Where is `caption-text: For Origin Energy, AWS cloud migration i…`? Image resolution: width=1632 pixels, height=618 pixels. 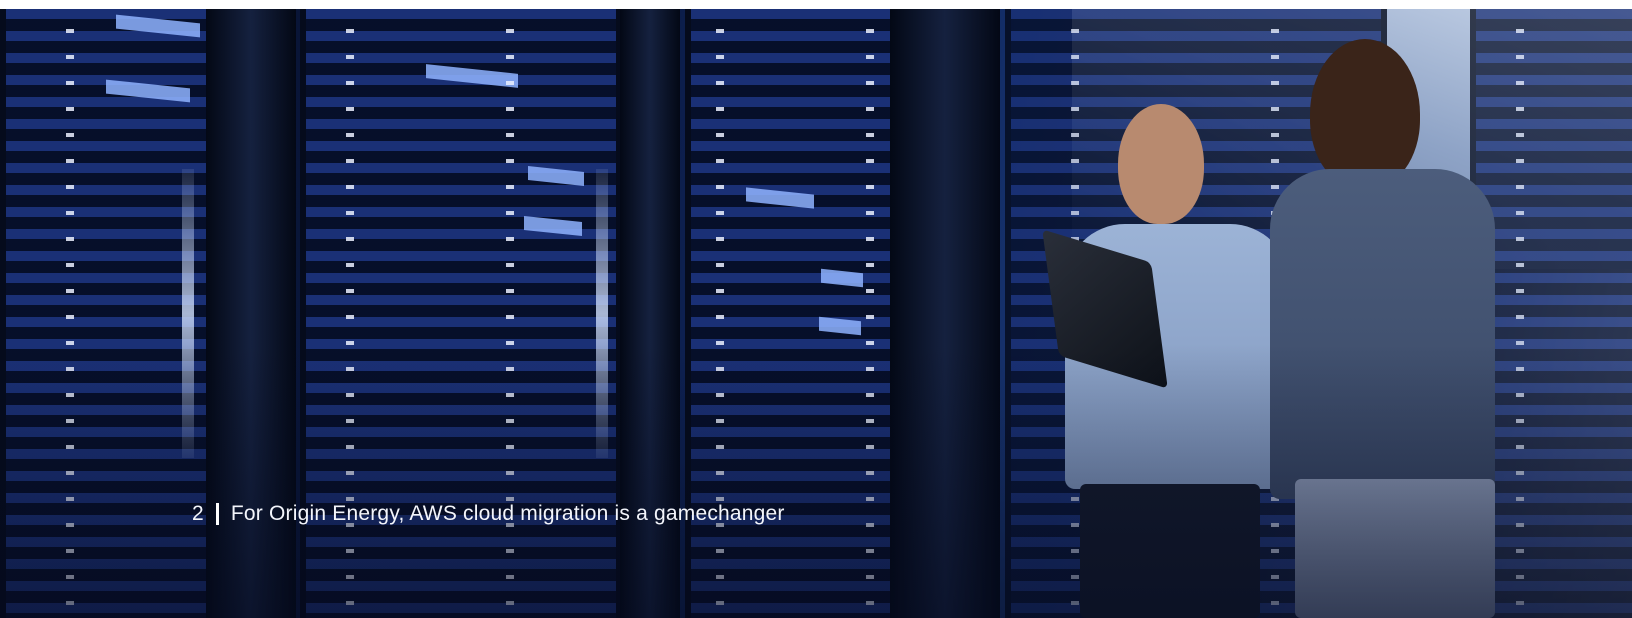
caption-text: For Origin Energy, AWS cloud migration i… is located at coordinates (508, 514).